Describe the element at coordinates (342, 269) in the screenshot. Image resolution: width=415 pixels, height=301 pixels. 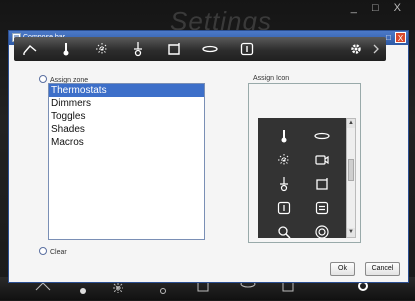
I see `ok-button: Ok` at that location.